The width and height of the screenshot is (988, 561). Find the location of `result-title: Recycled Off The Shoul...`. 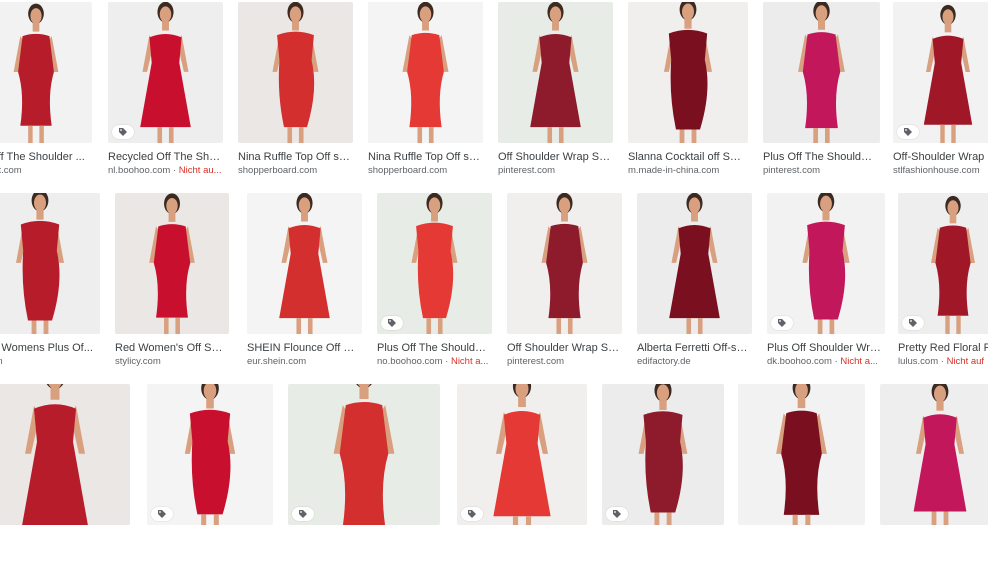

result-title: Recycled Off The Shoul... is located at coordinates (164, 157).